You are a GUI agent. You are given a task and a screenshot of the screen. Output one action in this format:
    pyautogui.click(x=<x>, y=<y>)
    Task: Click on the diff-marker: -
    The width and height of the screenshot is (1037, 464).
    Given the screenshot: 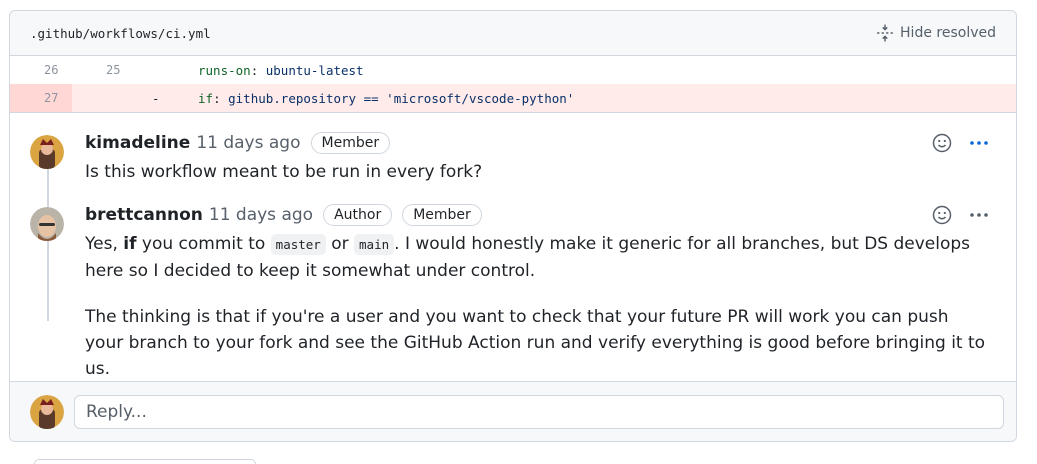 What is the action you would take?
    pyautogui.click(x=156, y=98)
    